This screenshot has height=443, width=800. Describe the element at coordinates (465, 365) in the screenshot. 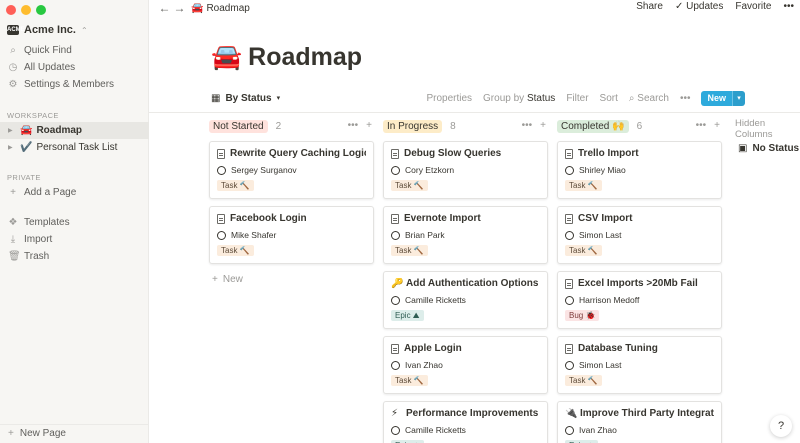

I see `board-card: Apple Login Ivan Zhao Task 🔨` at that location.